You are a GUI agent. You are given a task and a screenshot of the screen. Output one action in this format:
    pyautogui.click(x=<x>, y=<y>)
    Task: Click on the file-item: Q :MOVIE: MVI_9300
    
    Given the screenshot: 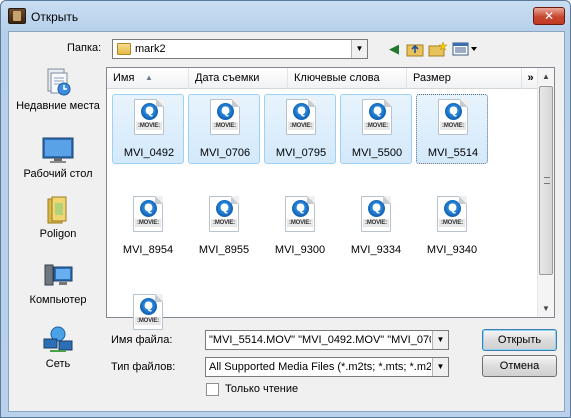 What is the action you would take?
    pyautogui.click(x=300, y=227)
    